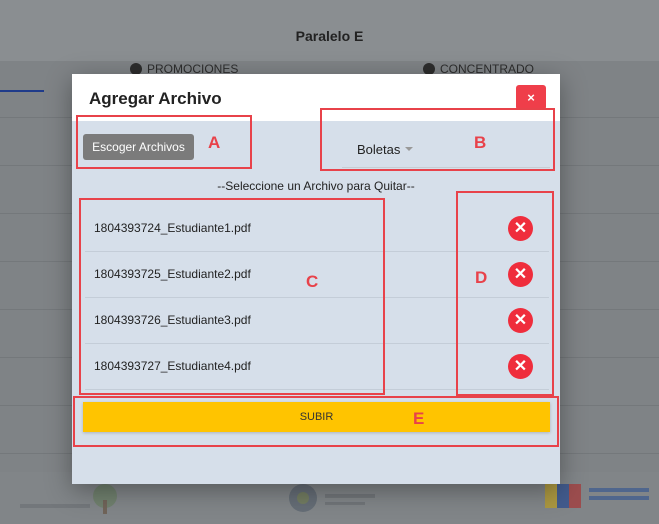 The height and width of the screenshot is (524, 659). What do you see at coordinates (531, 97) in the screenshot?
I see `close-button: ×` at bounding box center [531, 97].